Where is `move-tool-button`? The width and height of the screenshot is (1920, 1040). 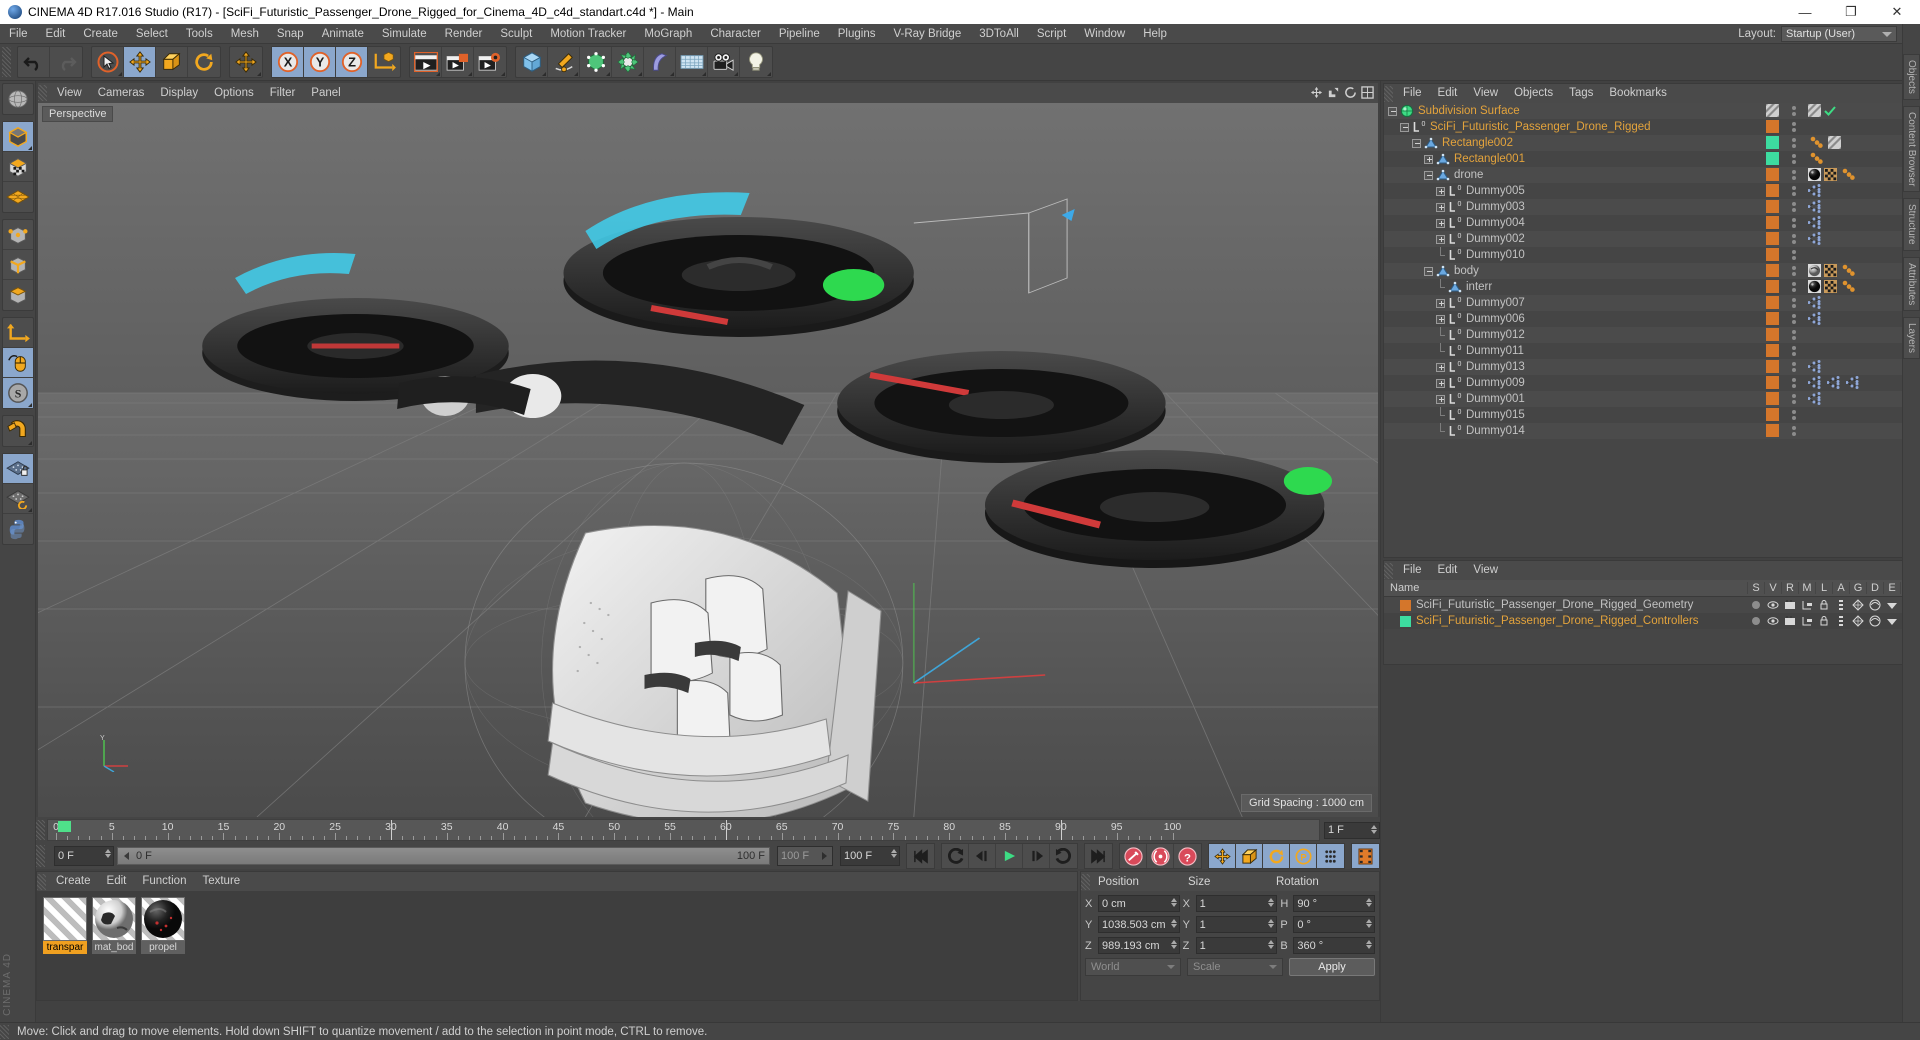 move-tool-button is located at coordinates (140, 62).